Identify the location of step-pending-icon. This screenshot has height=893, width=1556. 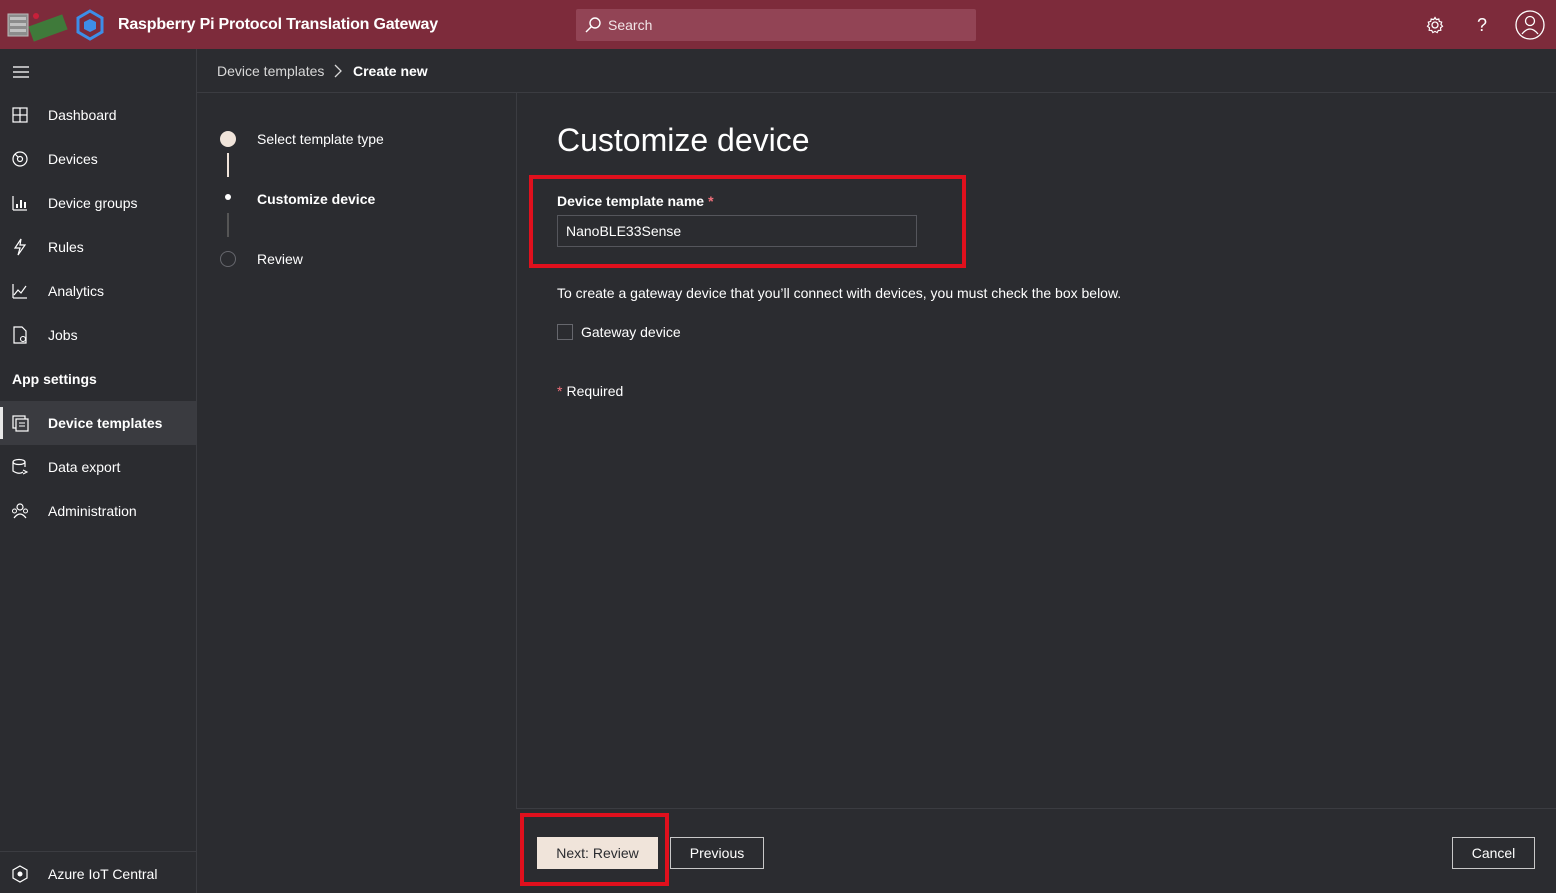
(228, 259).